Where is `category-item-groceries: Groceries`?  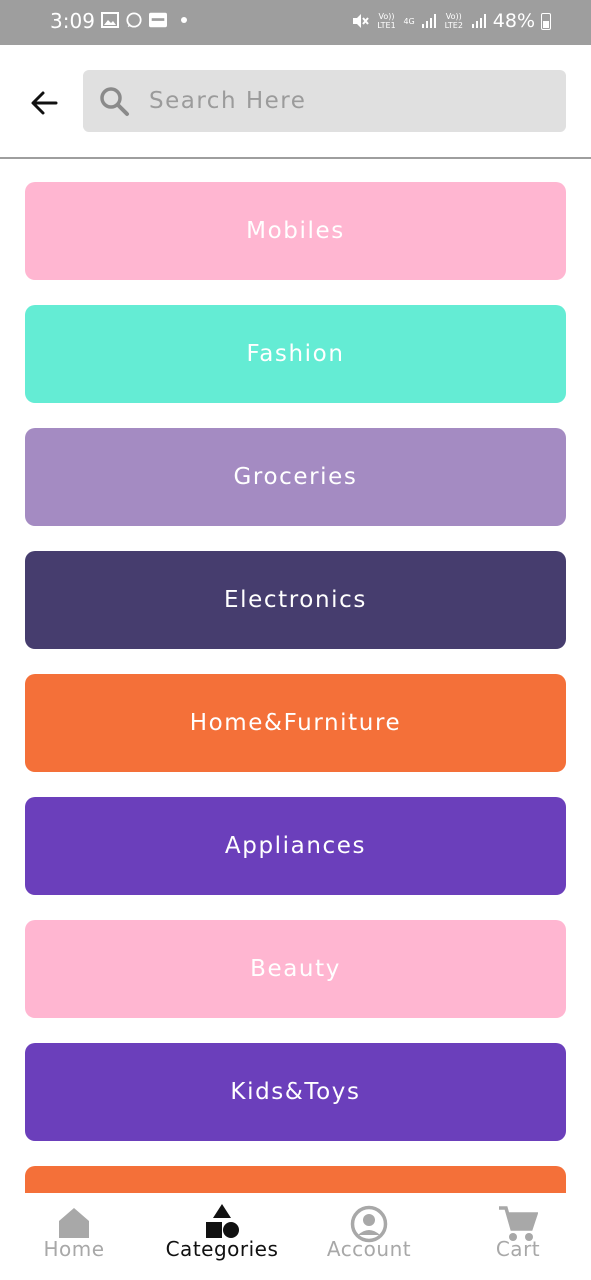
category-item-groceries: Groceries is located at coordinates (295, 477).